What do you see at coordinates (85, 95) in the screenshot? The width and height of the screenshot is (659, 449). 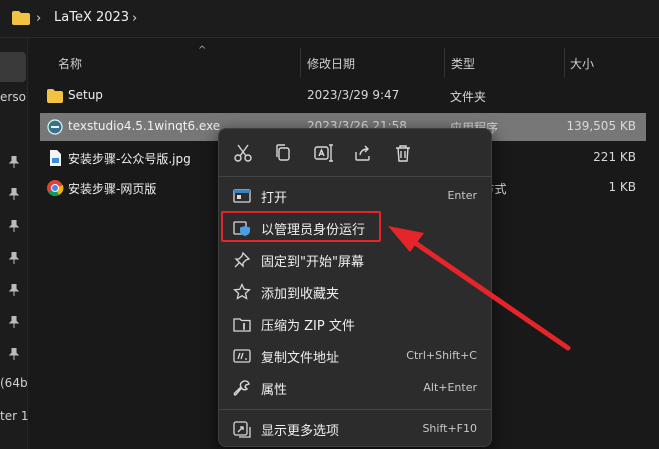 I see `file-name: Setup` at bounding box center [85, 95].